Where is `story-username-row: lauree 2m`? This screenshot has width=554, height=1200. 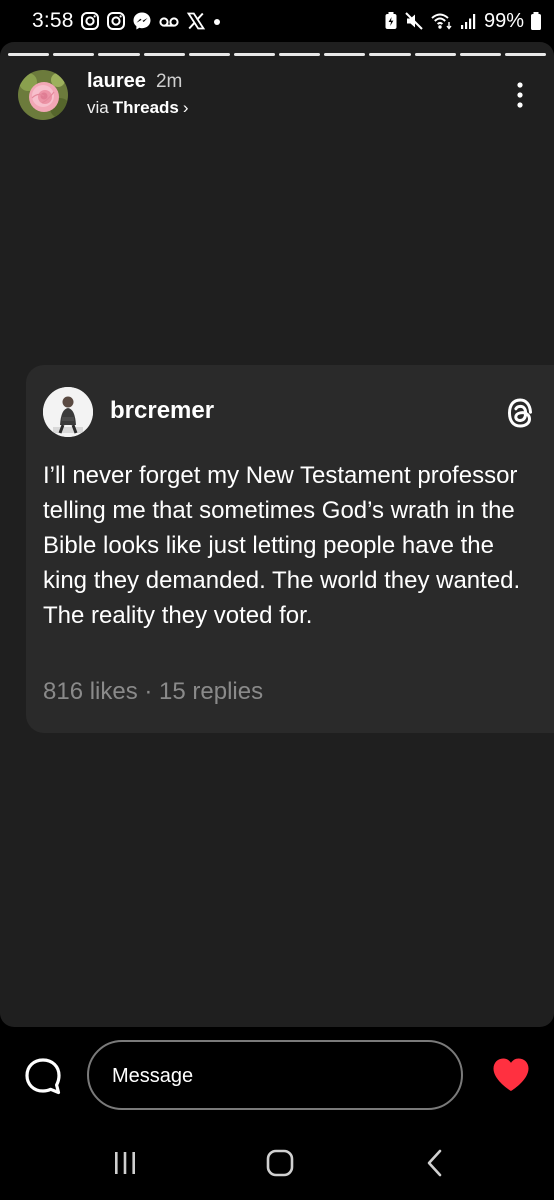 story-username-row: lauree 2m is located at coordinates (134, 81).